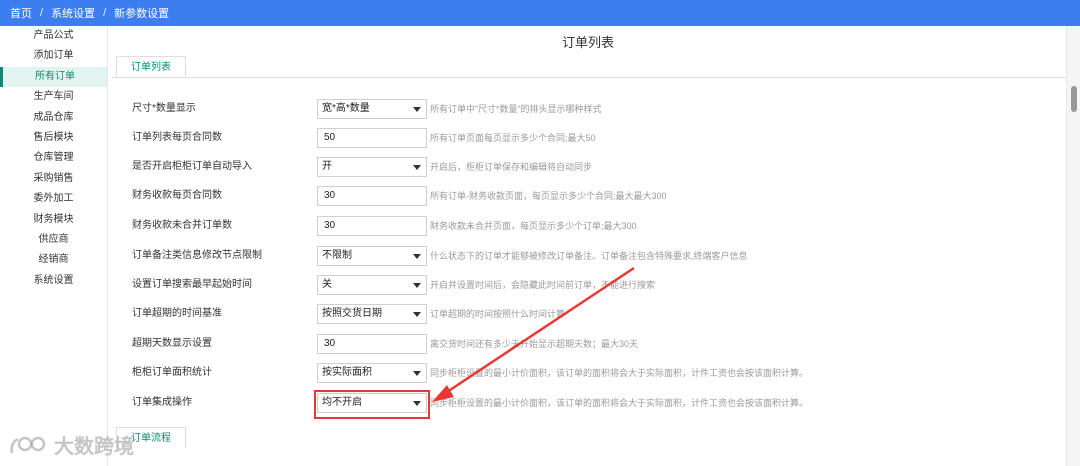 The image size is (1080, 466). Describe the element at coordinates (177, 313) in the screenshot. I see `setting-label: 订单超期的时间基准` at that location.